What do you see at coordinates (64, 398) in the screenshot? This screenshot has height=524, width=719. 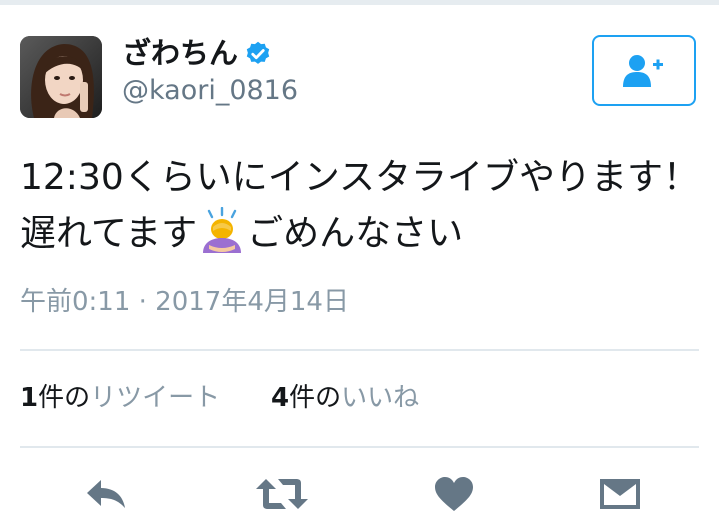 I see `retweet-count-unit: 件の` at bounding box center [64, 398].